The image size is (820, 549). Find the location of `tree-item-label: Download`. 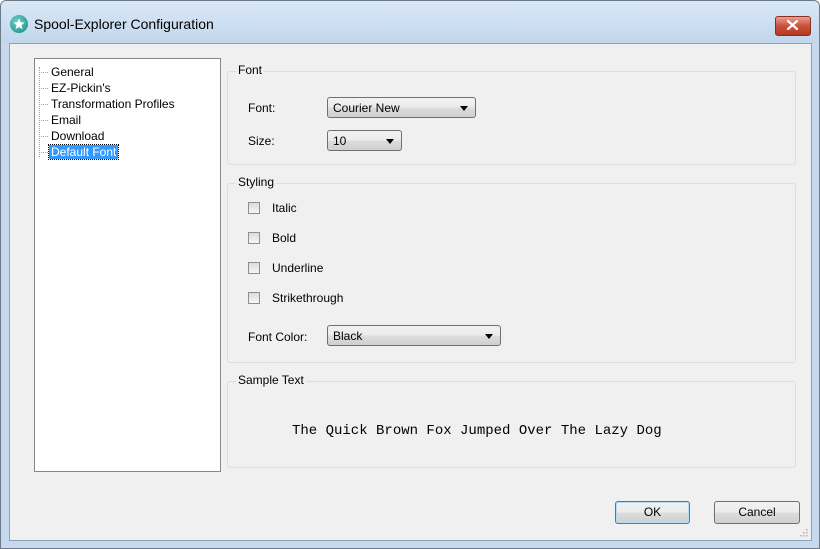

tree-item-label: Download is located at coordinates (78, 136).